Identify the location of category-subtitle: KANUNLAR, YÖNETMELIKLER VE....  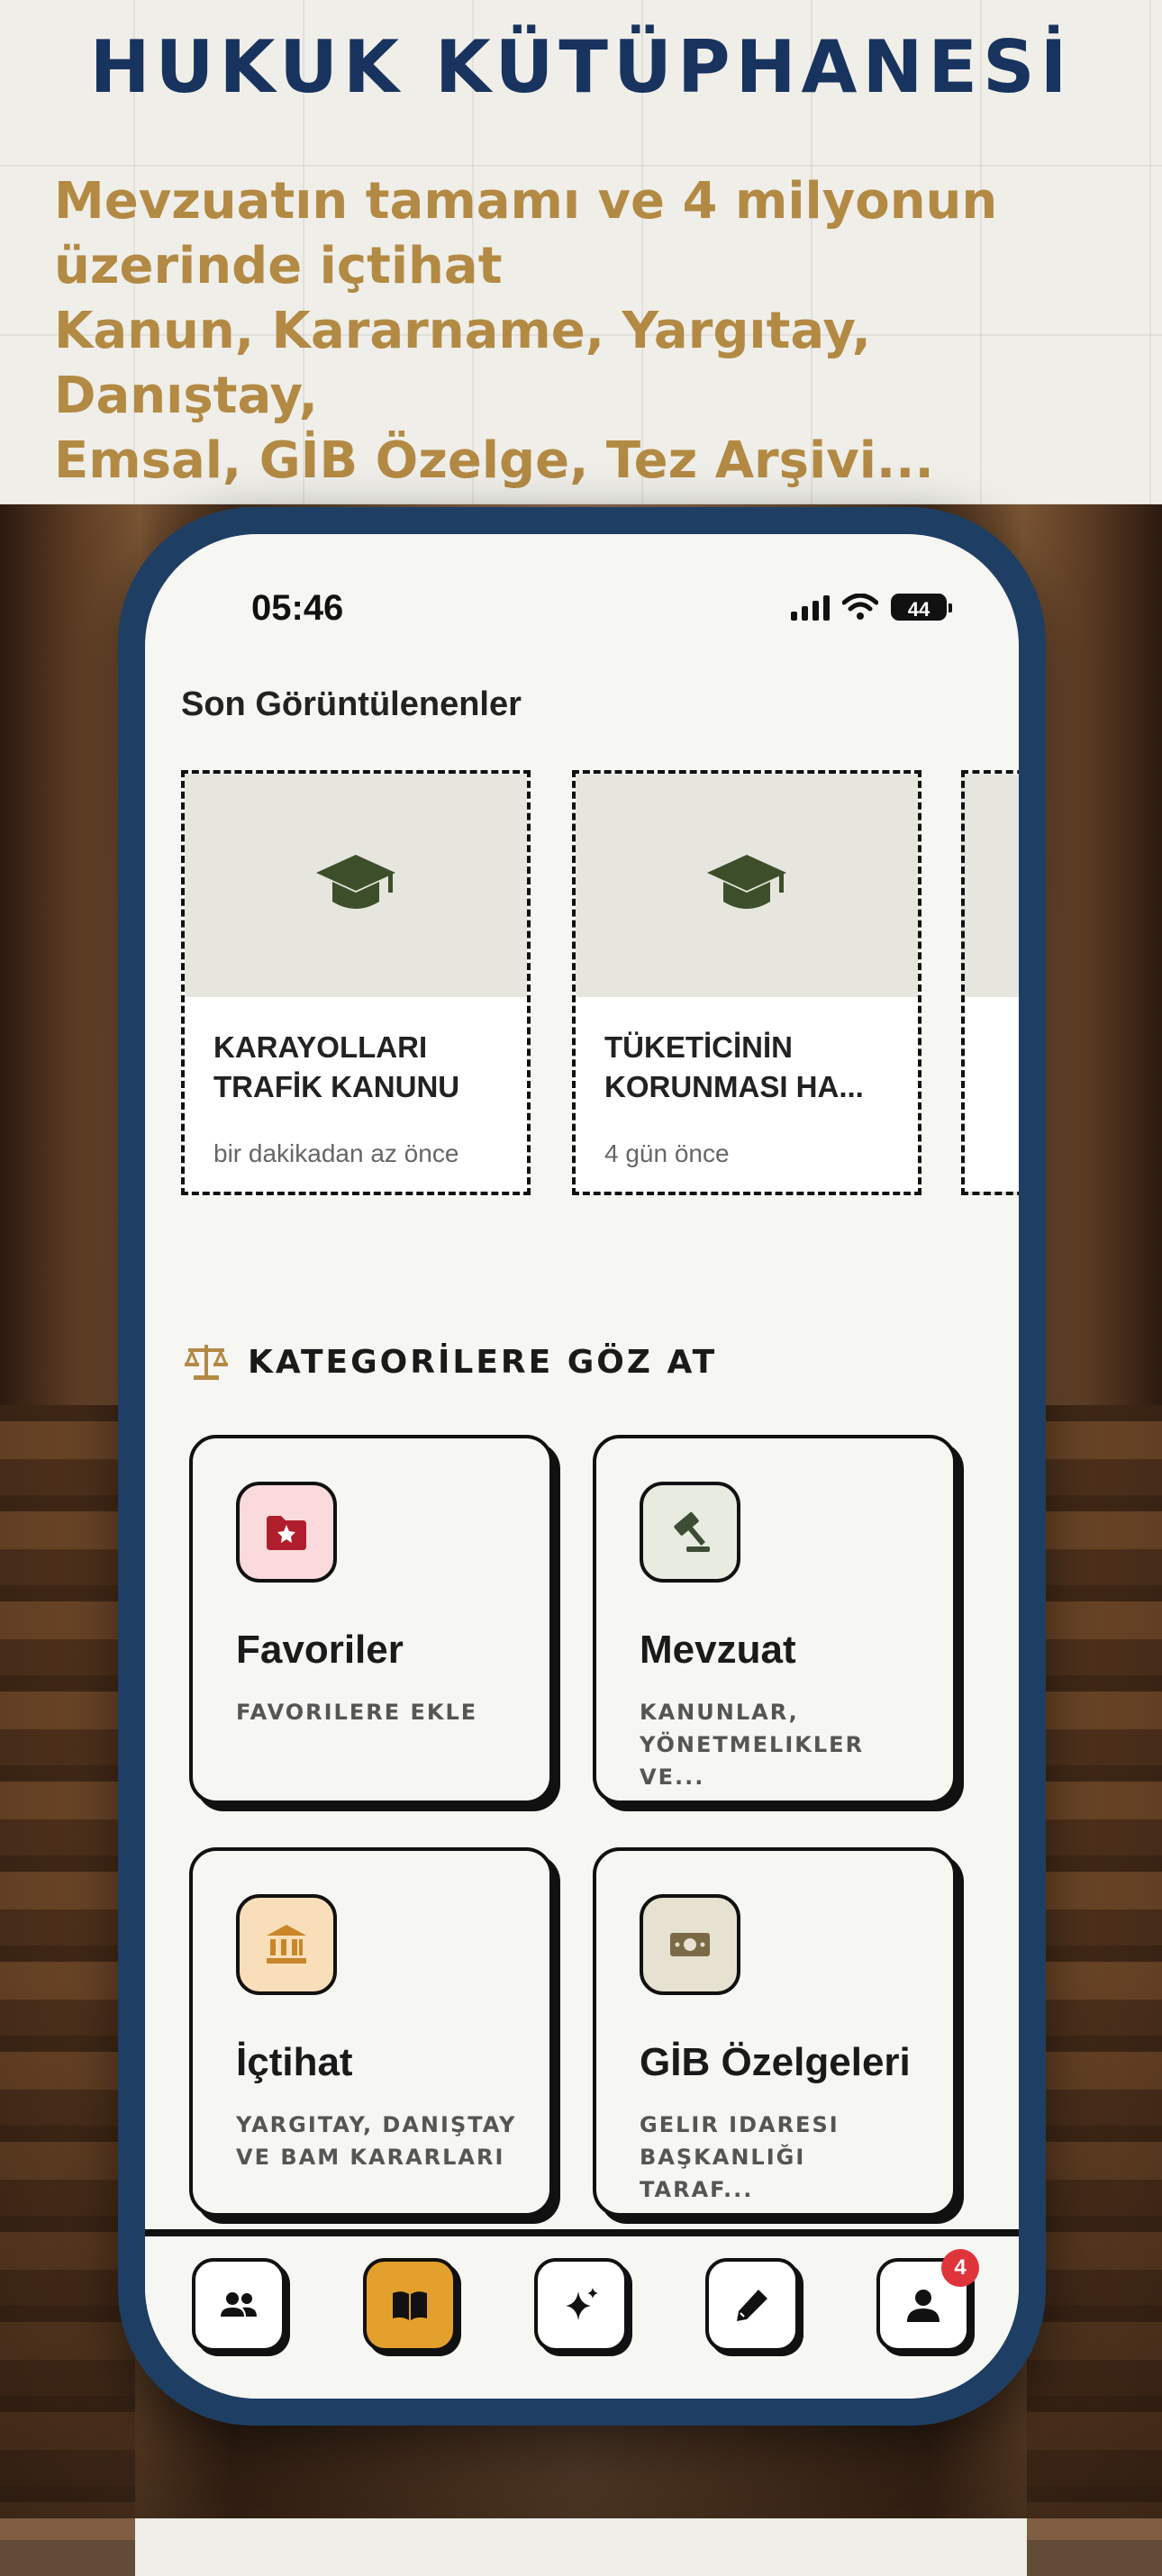
(753, 1745).